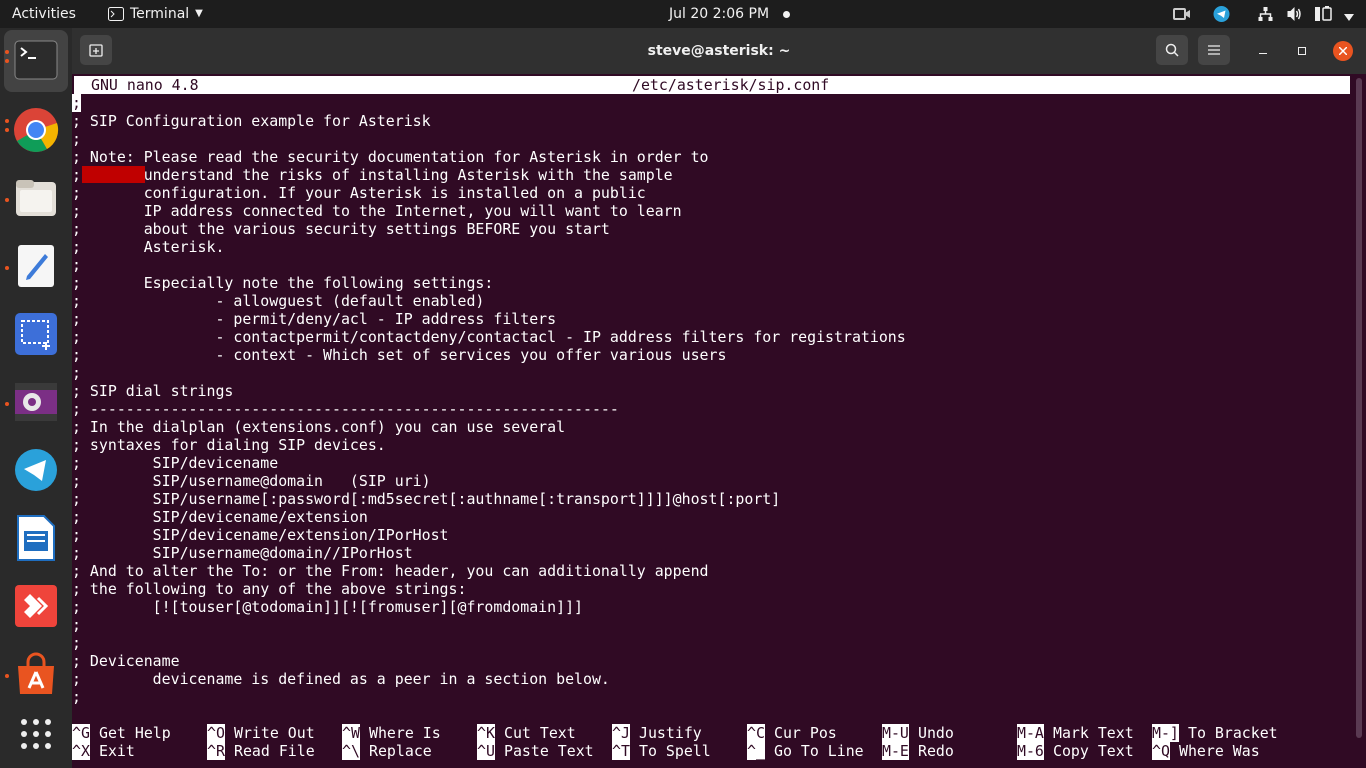 This screenshot has width=1366, height=768. Describe the element at coordinates (36, 470) in the screenshot. I see `telegram-icon` at that location.